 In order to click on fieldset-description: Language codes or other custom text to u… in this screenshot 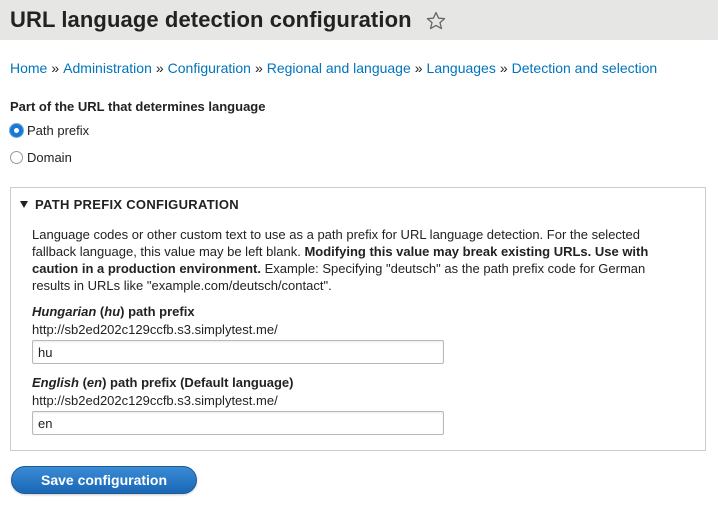, I will do `click(354, 260)`.